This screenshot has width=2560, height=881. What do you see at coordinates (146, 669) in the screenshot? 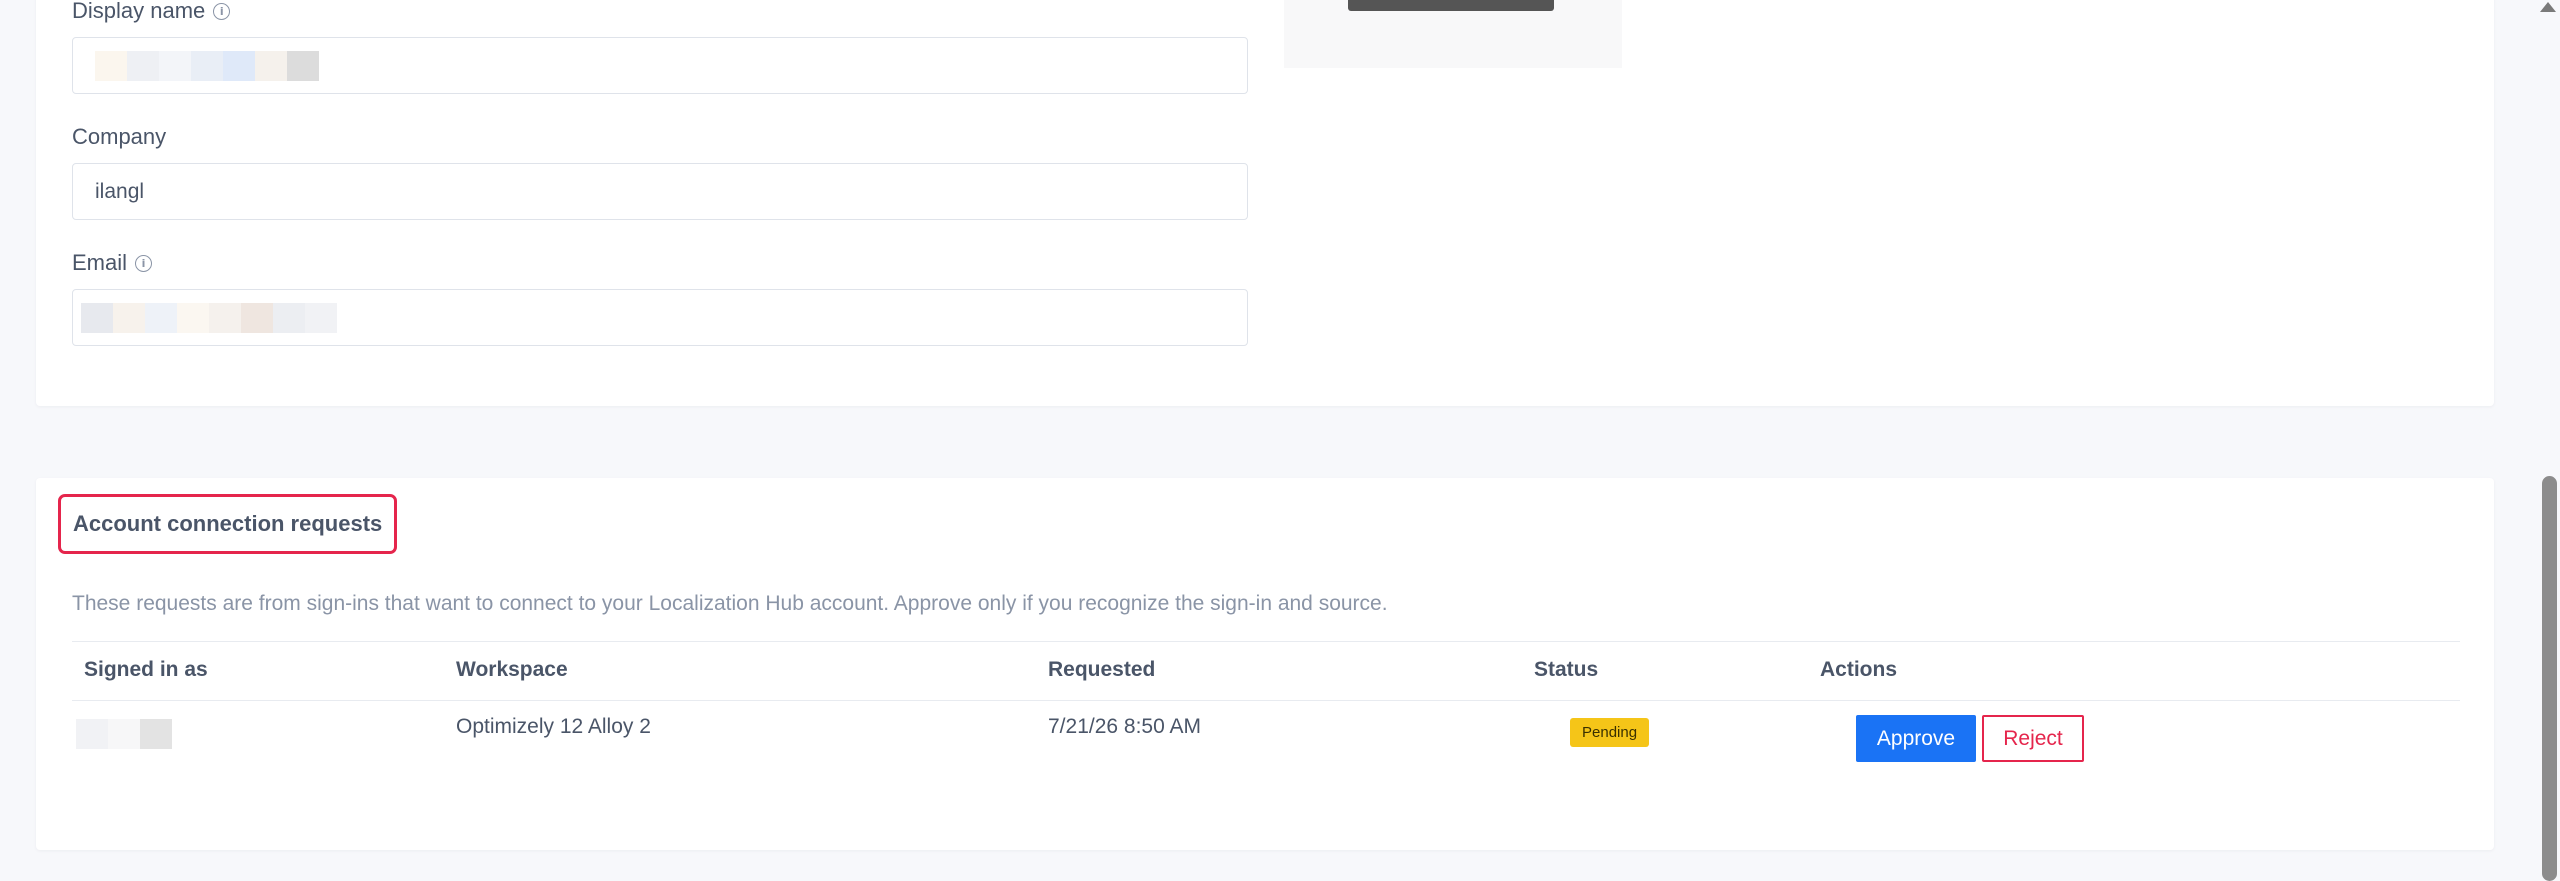
I see `column-signed-in-as: Signed in as` at bounding box center [146, 669].